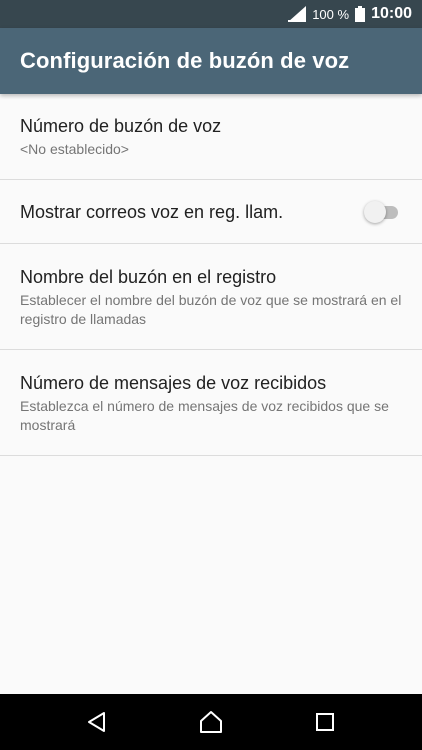 This screenshot has height=750, width=422. I want to click on app-bar: Configuración de buzón de voz, so click(211, 61).